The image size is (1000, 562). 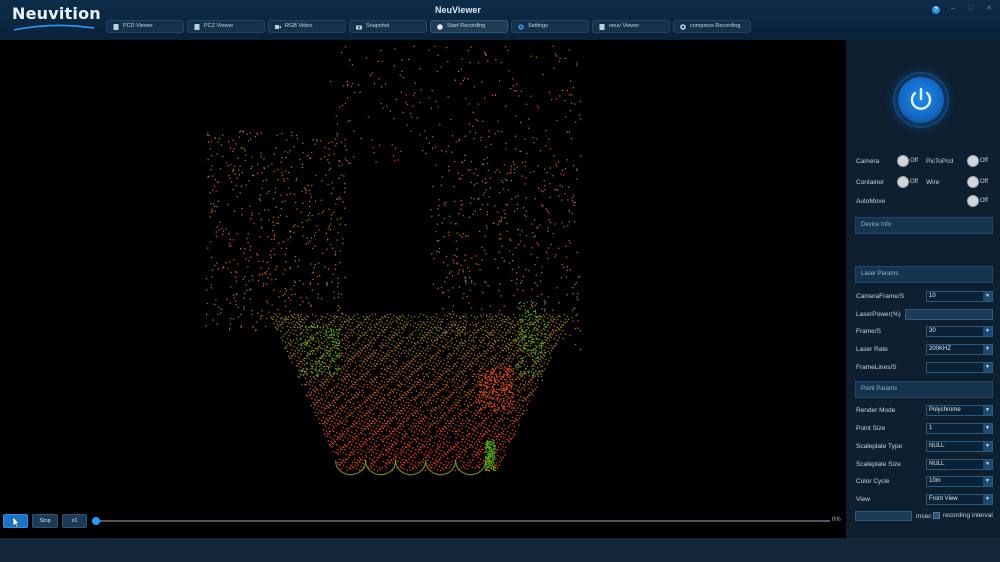 What do you see at coordinates (931, 428) in the screenshot?
I see `point-size-value: 1` at bounding box center [931, 428].